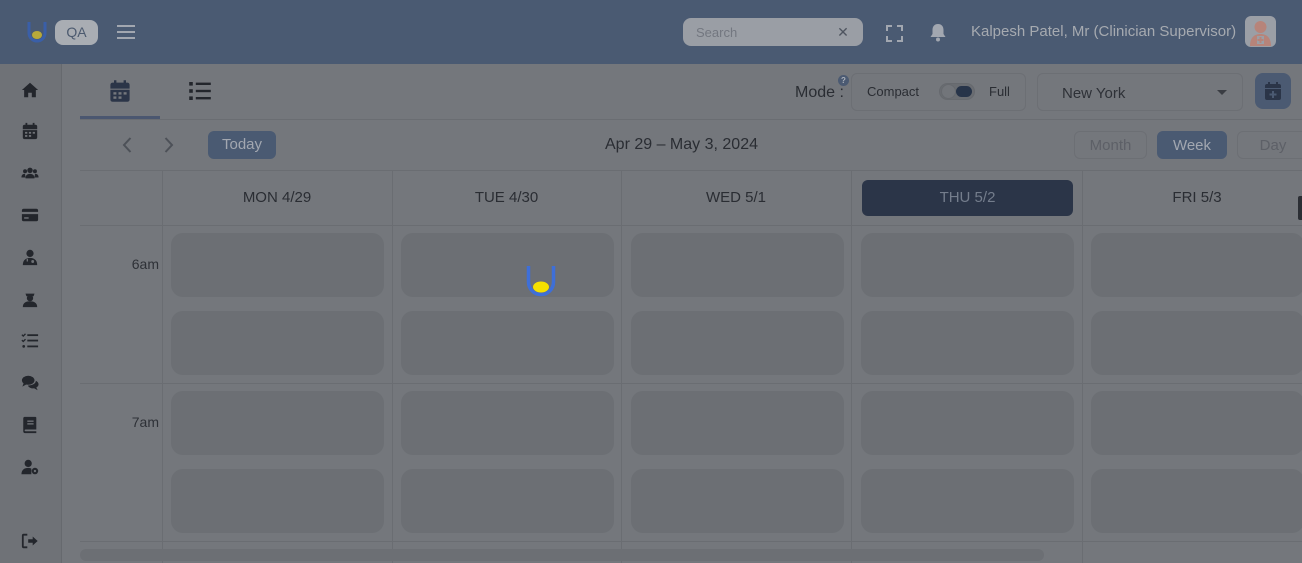 The image size is (1302, 563). I want to click on horizontal-scrollbar, so click(562, 555).